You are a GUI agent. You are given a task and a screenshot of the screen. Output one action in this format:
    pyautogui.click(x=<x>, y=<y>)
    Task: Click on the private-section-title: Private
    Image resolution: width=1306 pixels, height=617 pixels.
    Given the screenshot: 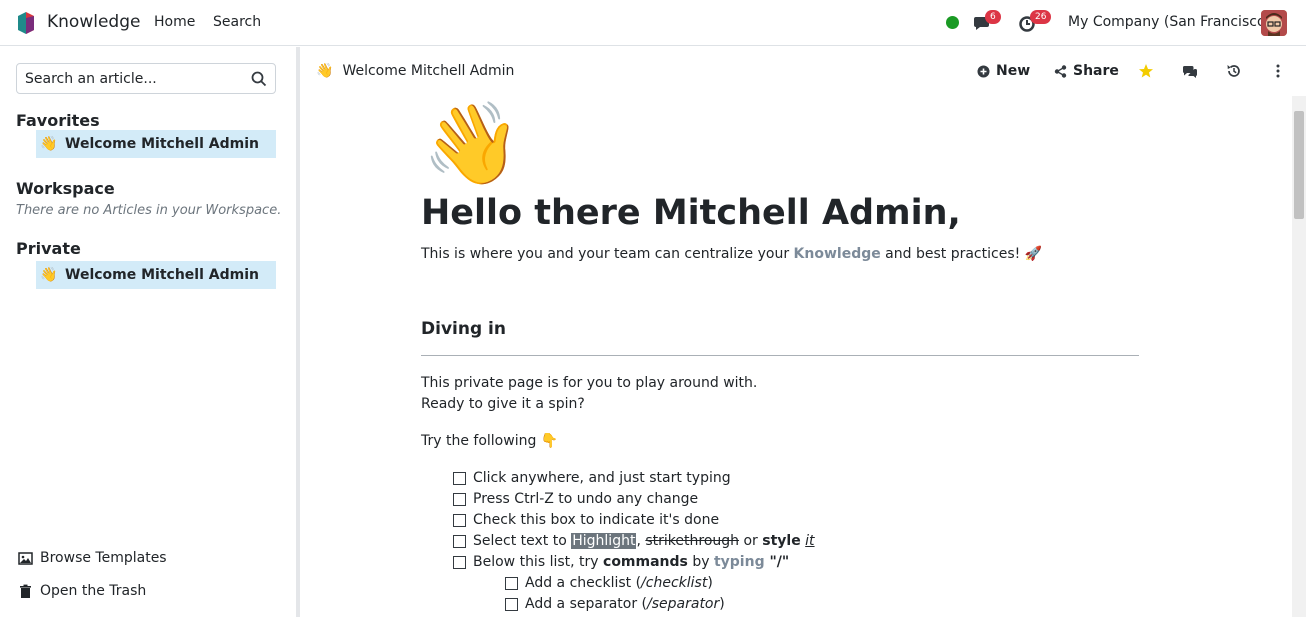 What is the action you would take?
    pyautogui.click(x=48, y=248)
    